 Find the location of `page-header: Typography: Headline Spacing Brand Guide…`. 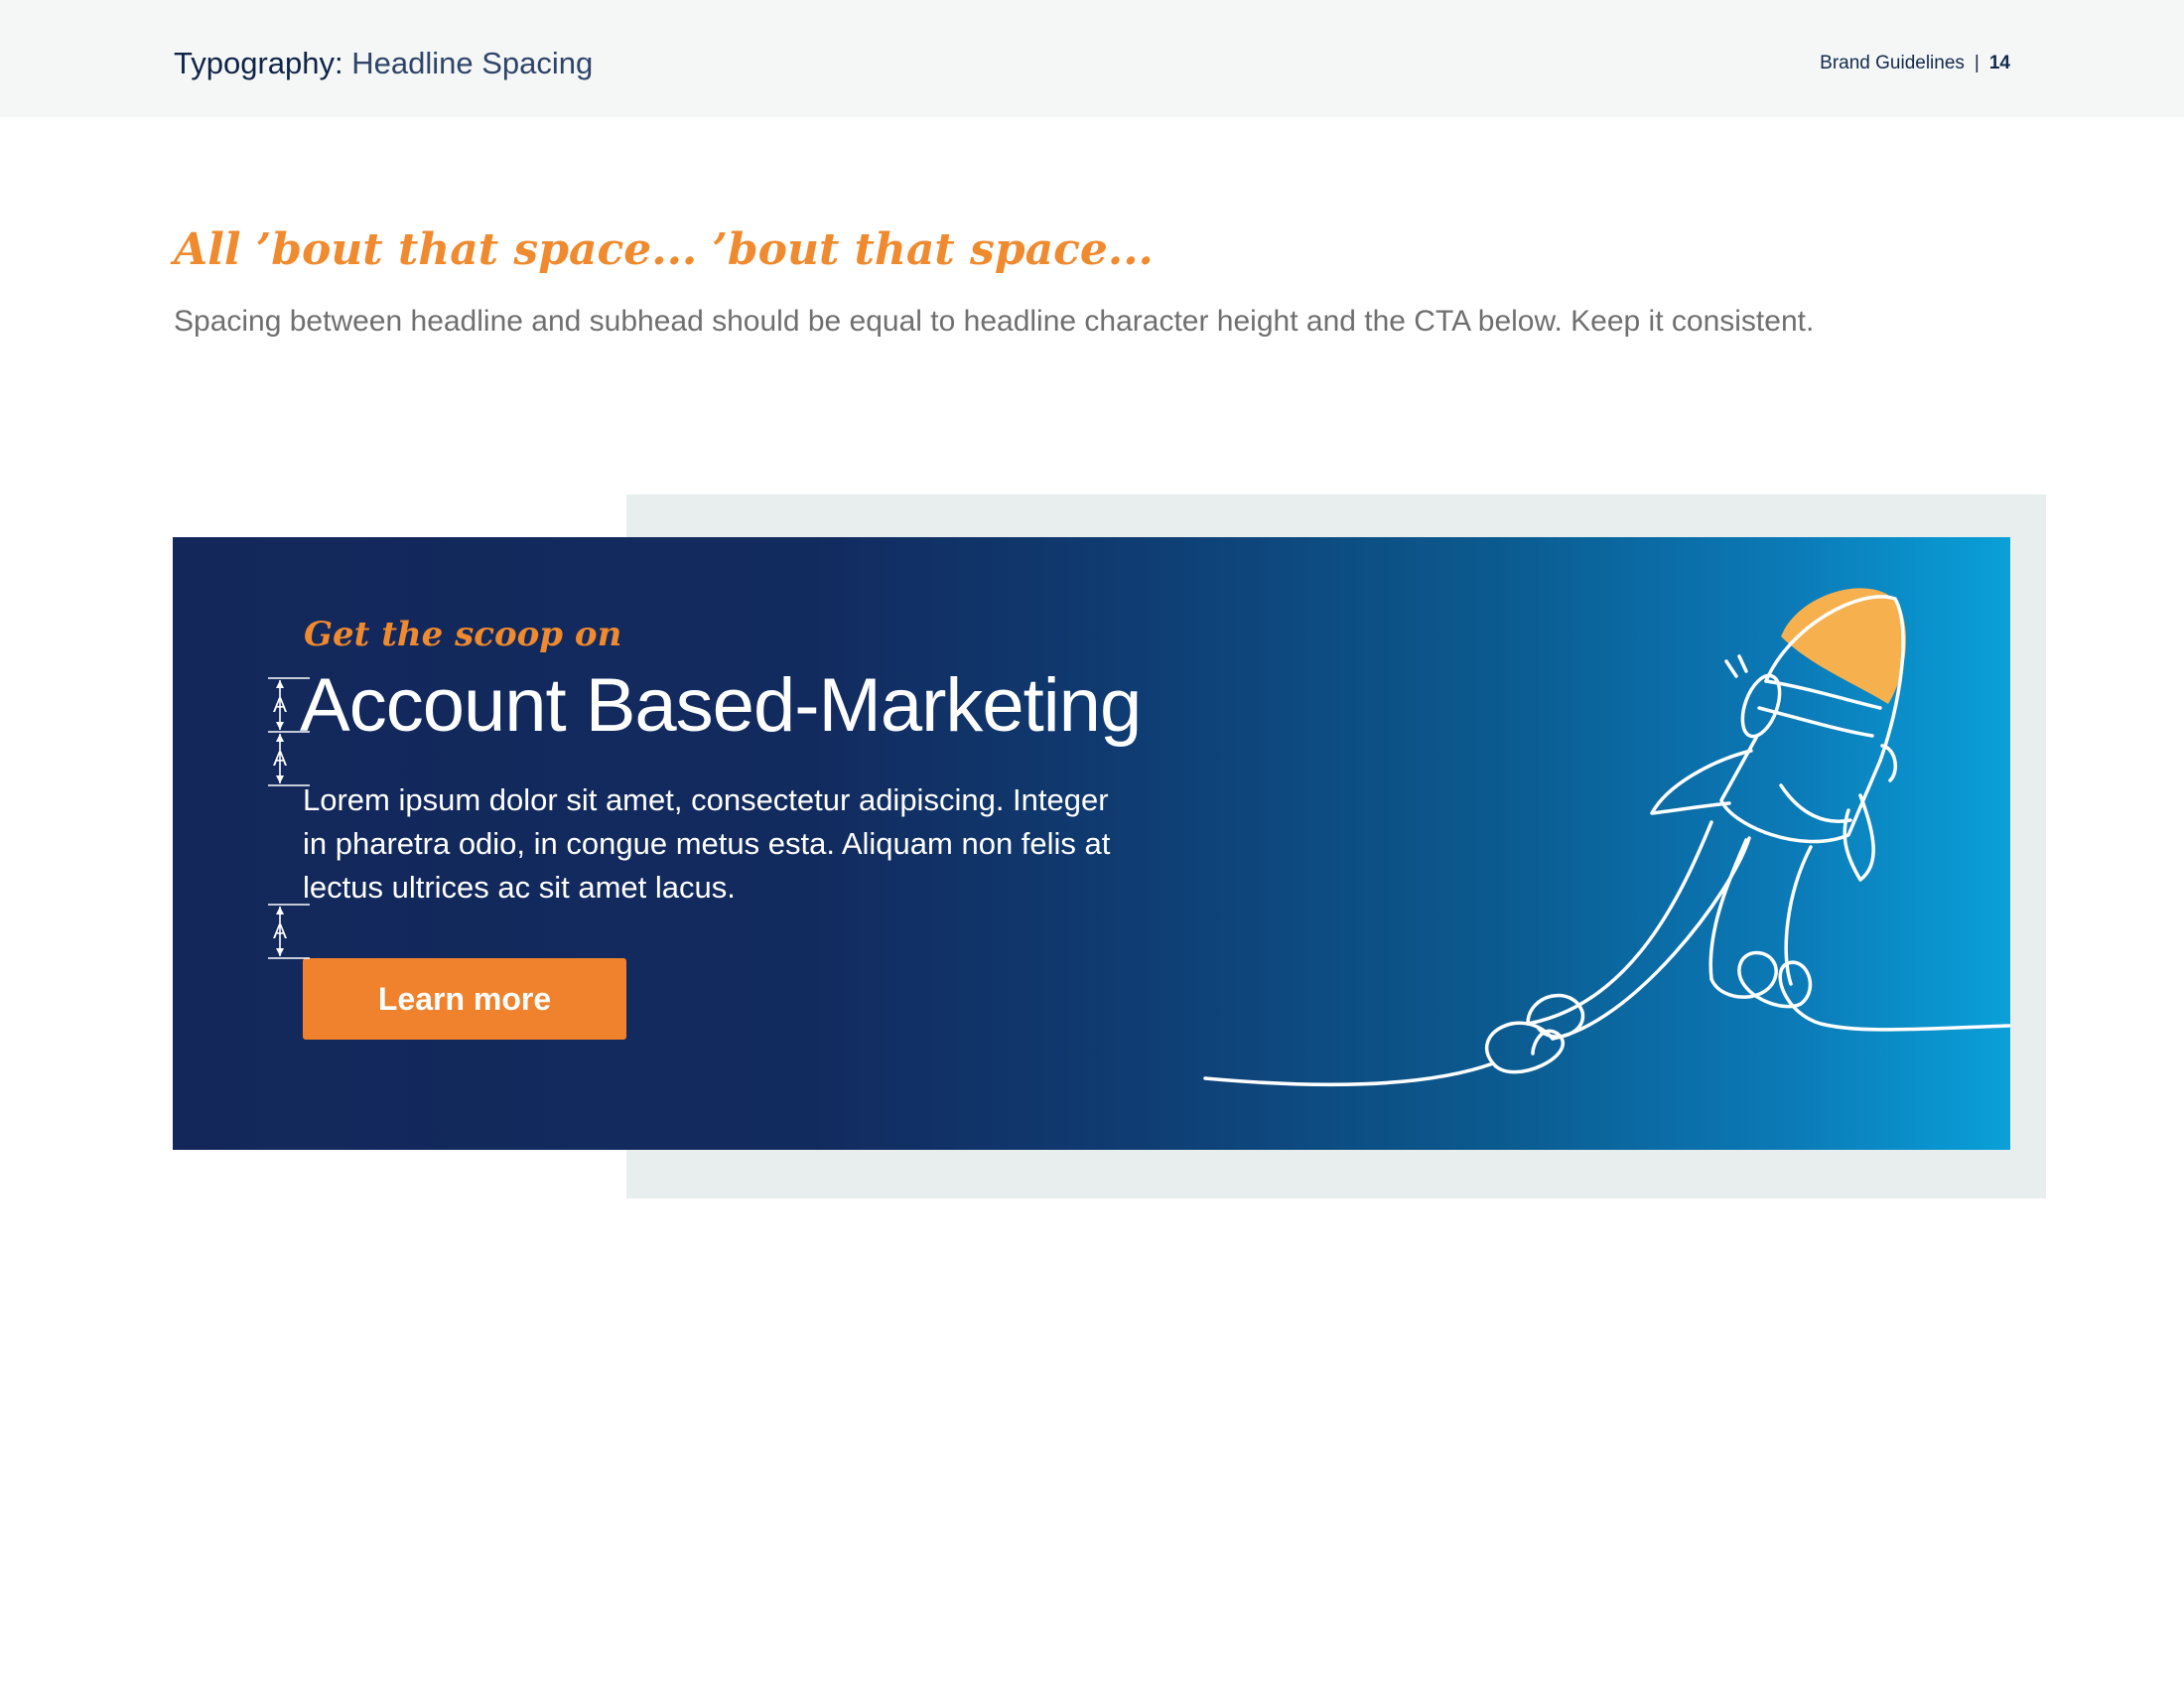

page-header: Typography: Headline Spacing Brand Guide… is located at coordinates (1092, 58).